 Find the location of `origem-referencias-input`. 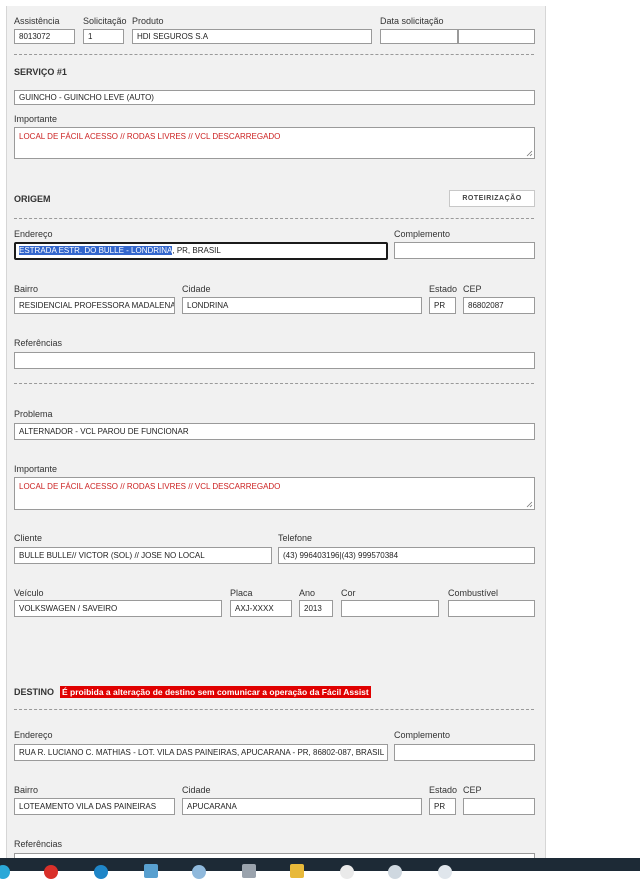

origem-referencias-input is located at coordinates (274, 360).